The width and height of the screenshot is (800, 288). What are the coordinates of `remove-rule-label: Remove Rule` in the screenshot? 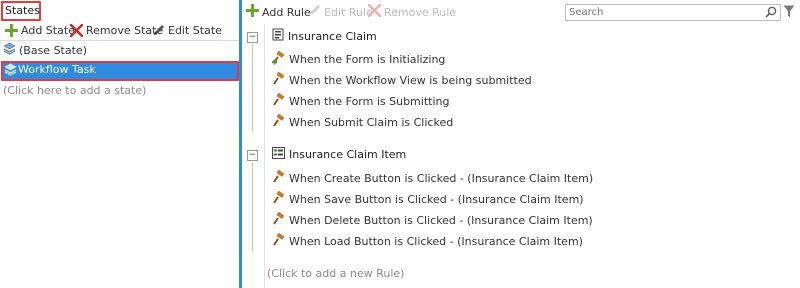 It's located at (420, 12).